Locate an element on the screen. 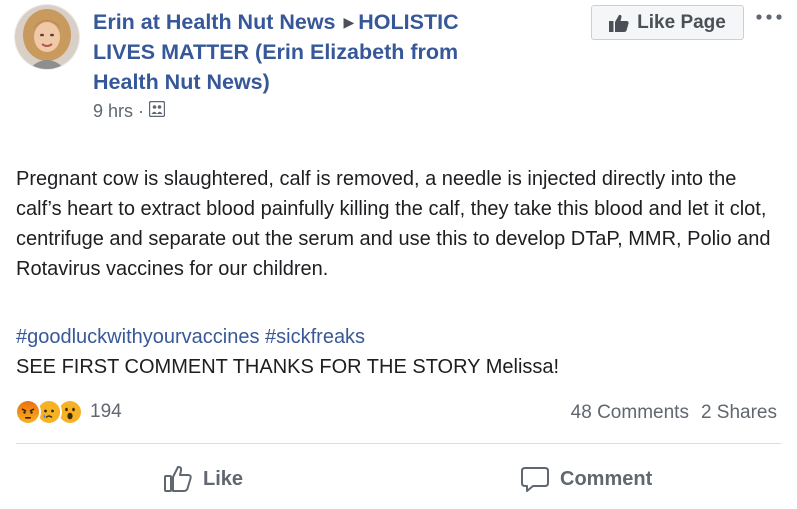 Image resolution: width=797 pixels, height=509 pixels. engagement-counts: 48 Comments 2 Shares is located at coordinates (674, 413).